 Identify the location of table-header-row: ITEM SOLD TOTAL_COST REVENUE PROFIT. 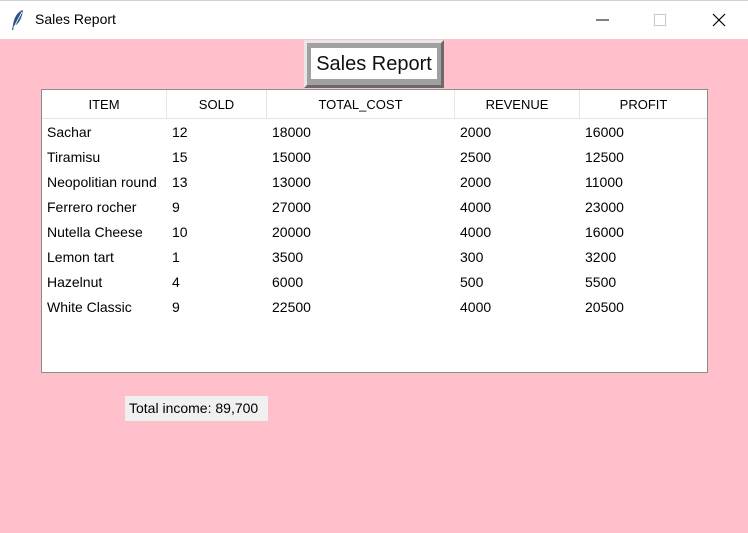
(374, 104).